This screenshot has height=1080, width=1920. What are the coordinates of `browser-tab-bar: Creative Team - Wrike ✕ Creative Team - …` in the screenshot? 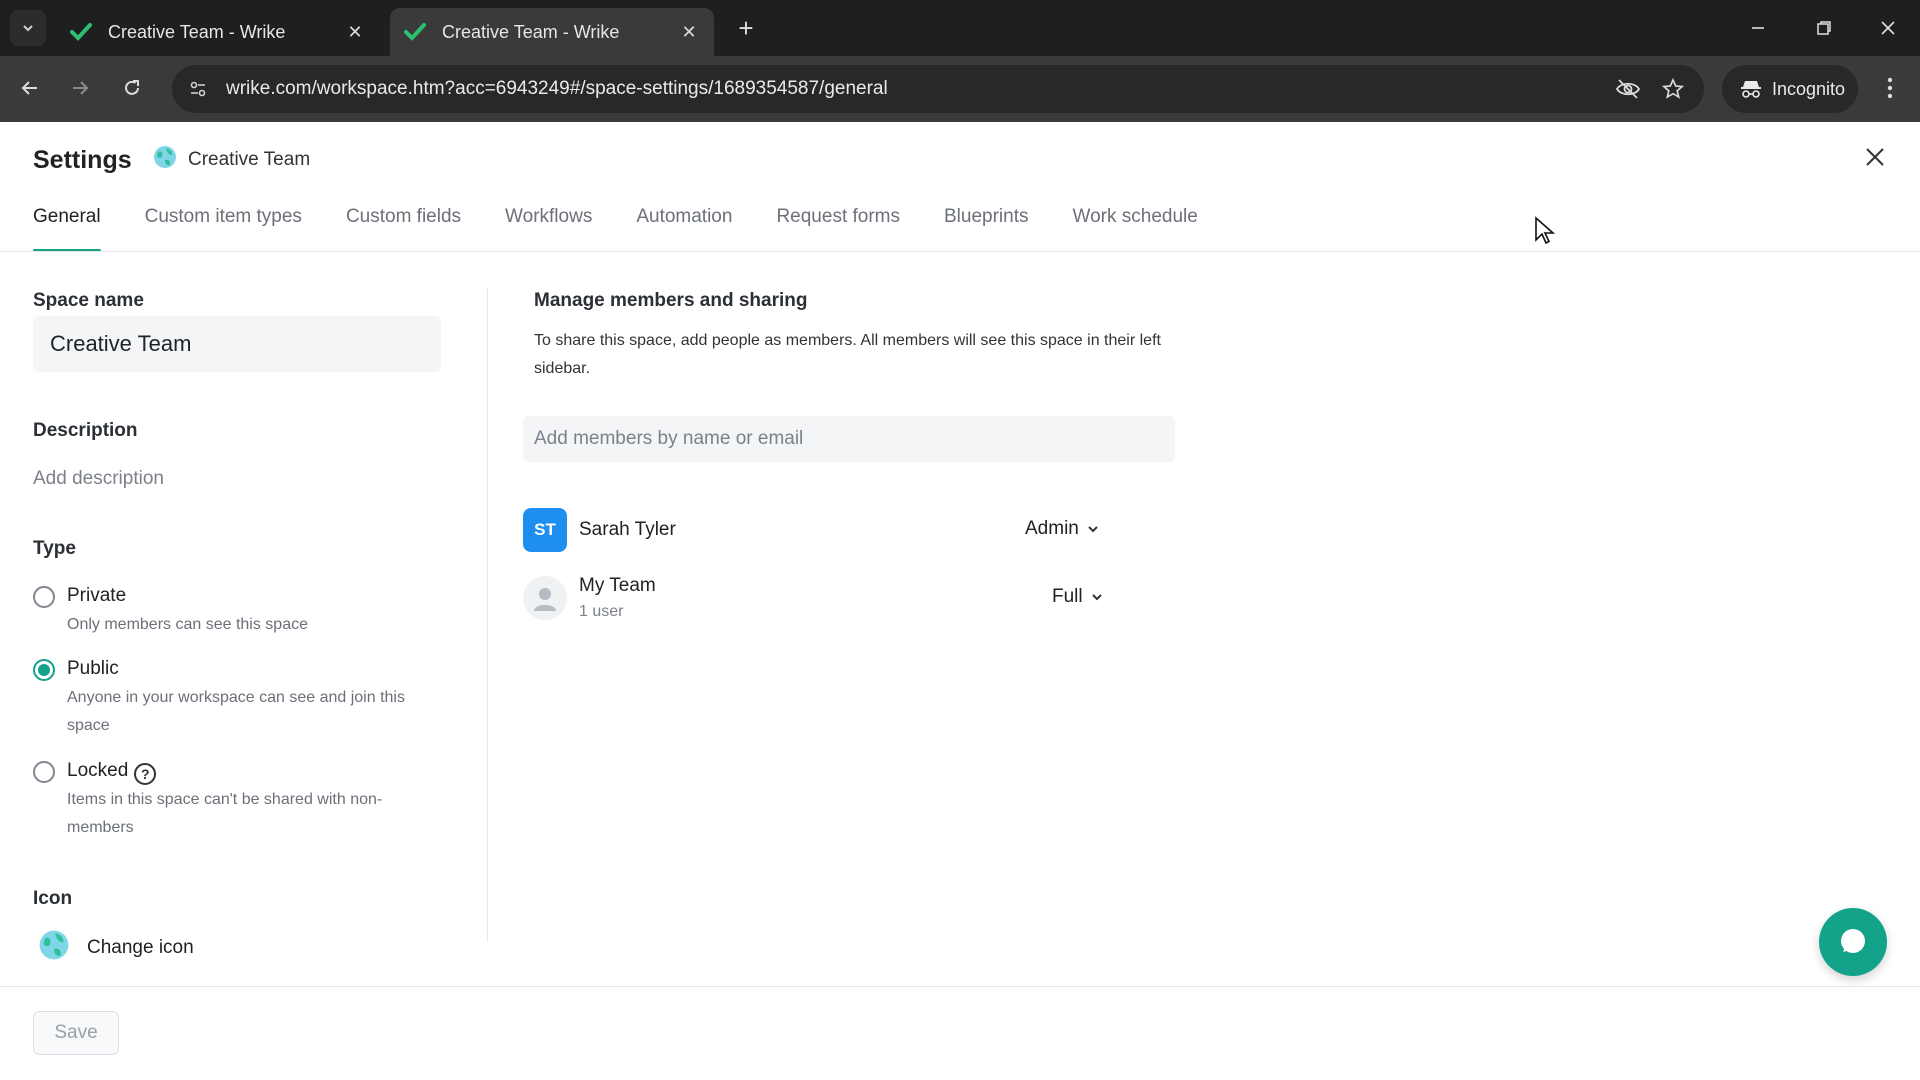 It's located at (960, 28).